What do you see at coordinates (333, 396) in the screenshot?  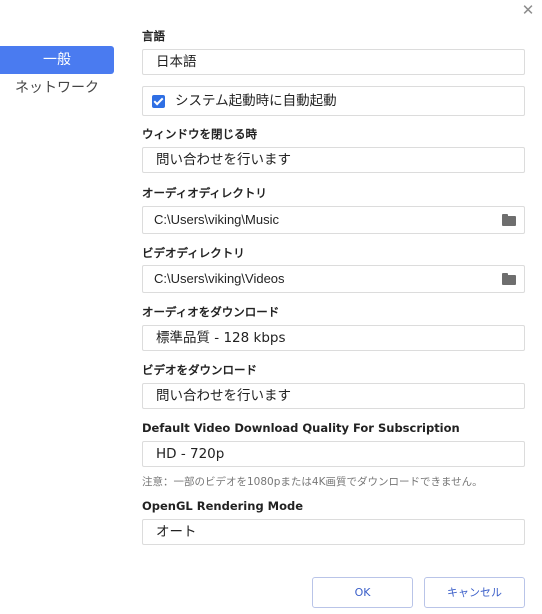 I see `video-download-select: 問い合わせを行います` at bounding box center [333, 396].